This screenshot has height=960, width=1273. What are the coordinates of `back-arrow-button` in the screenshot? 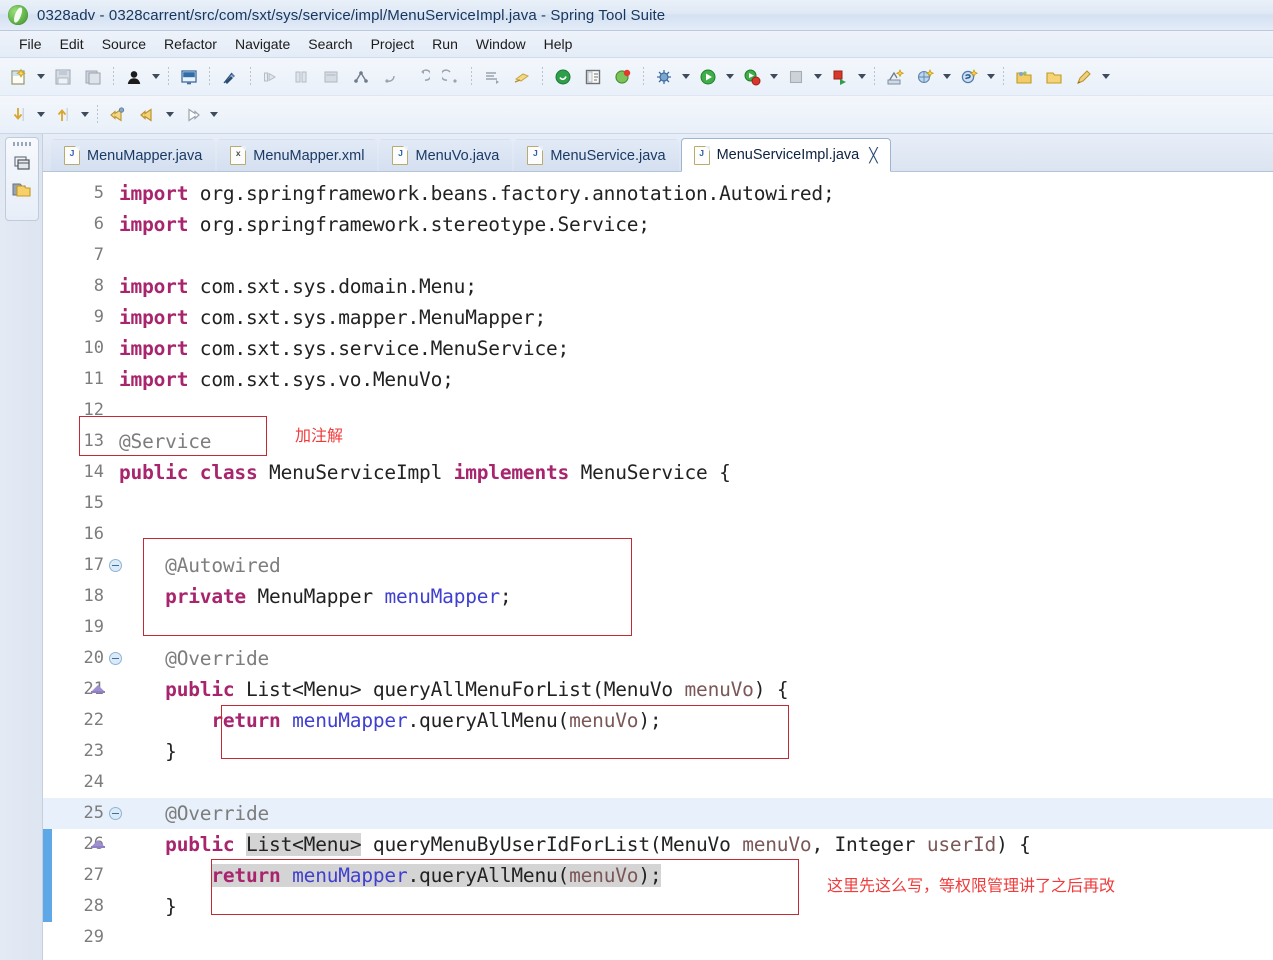 It's located at (148, 115).